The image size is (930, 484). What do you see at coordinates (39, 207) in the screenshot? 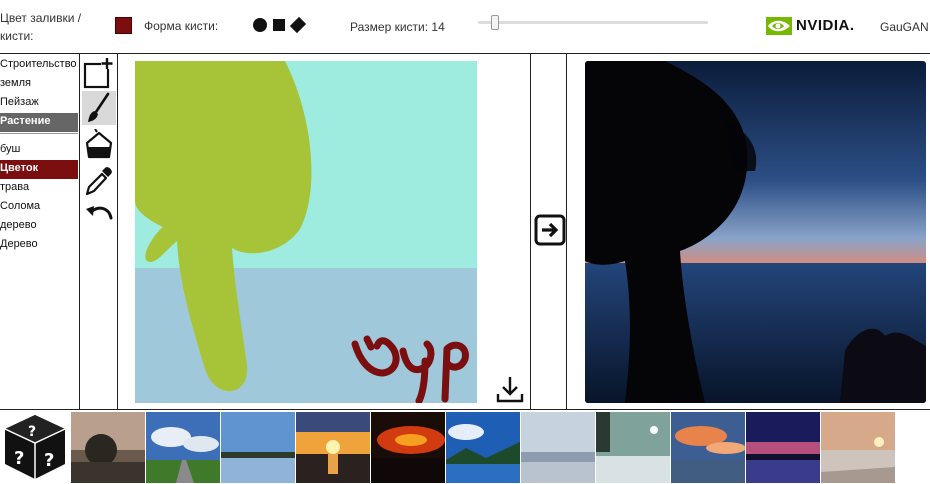
I see `subcategory-straw: Солома` at bounding box center [39, 207].